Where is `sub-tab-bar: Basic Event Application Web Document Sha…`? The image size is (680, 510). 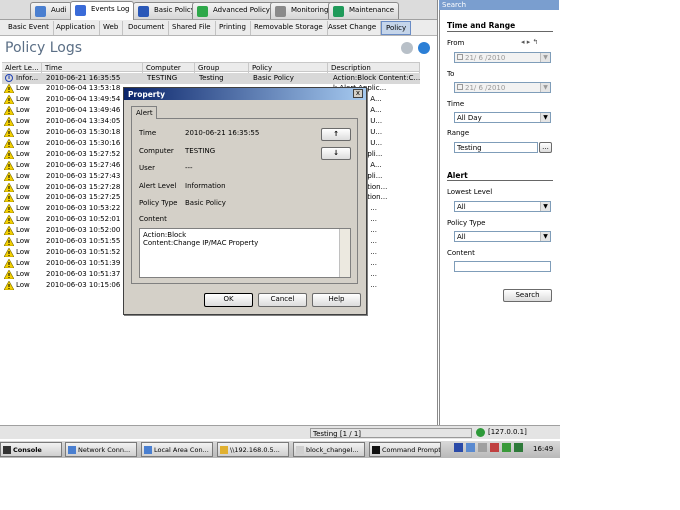 sub-tab-bar: Basic Event Application Web Document Sha… is located at coordinates (219, 28).